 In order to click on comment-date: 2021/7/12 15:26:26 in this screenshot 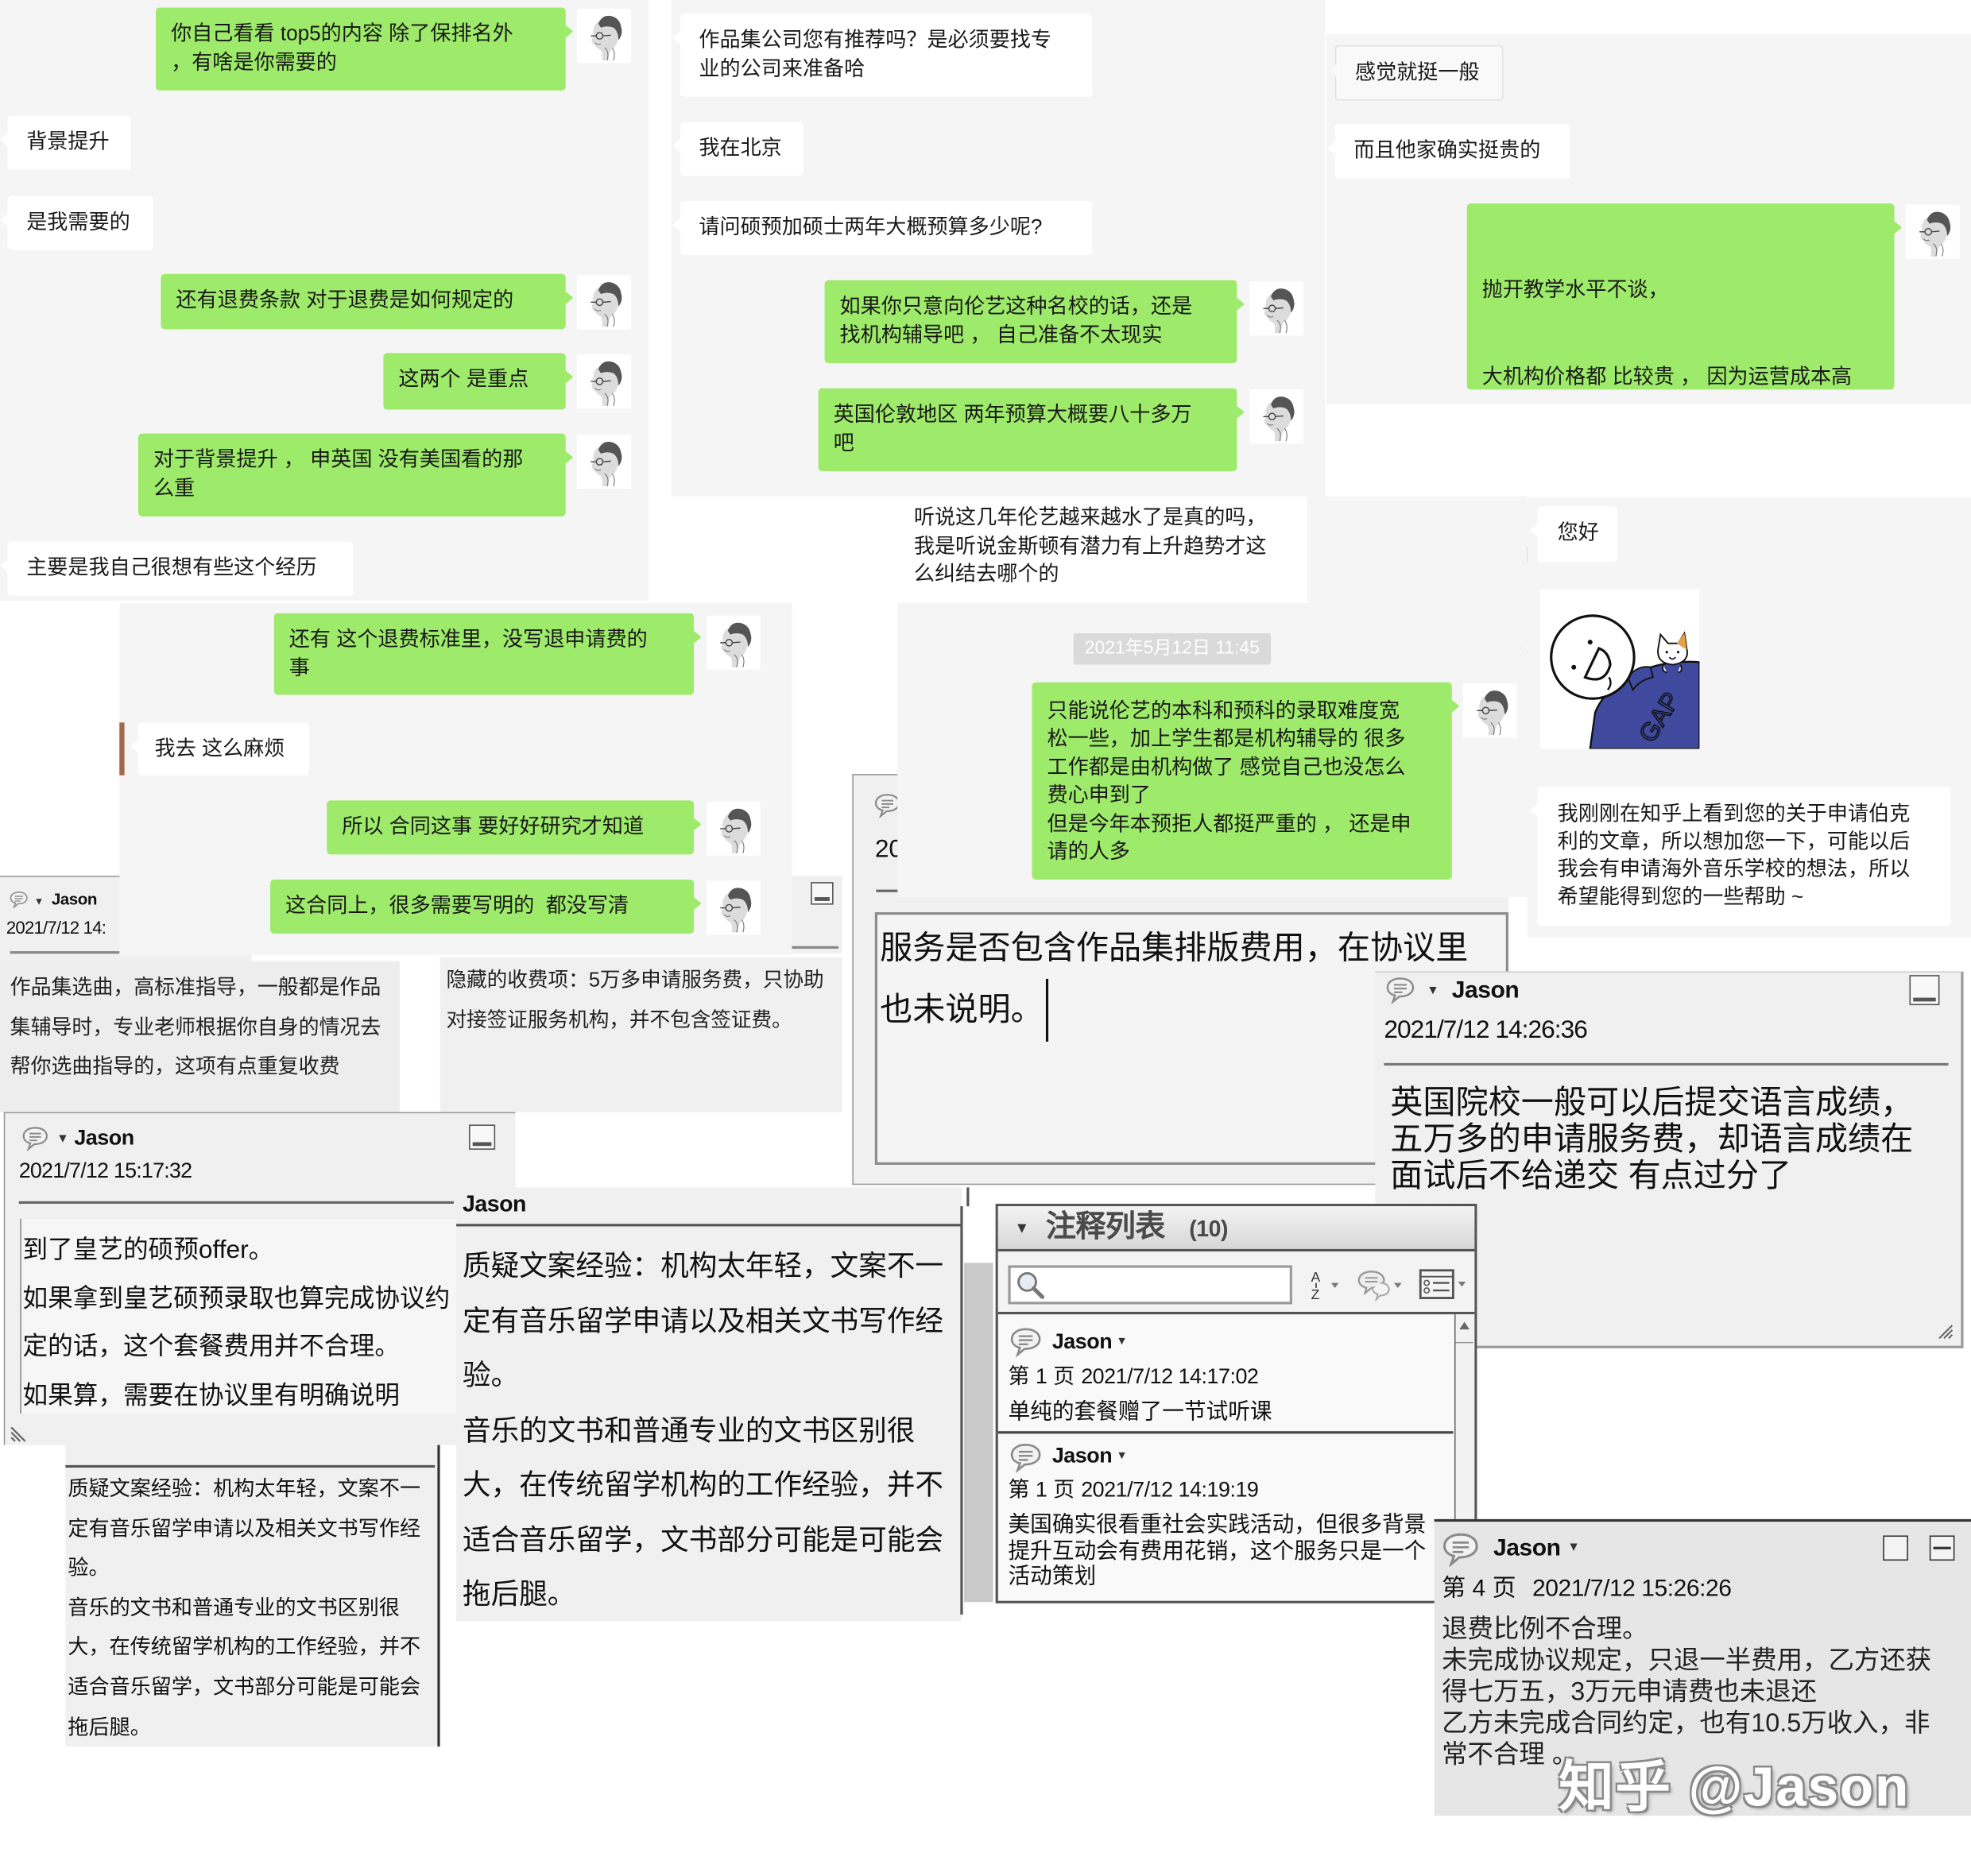, I will do `click(1632, 1589)`.